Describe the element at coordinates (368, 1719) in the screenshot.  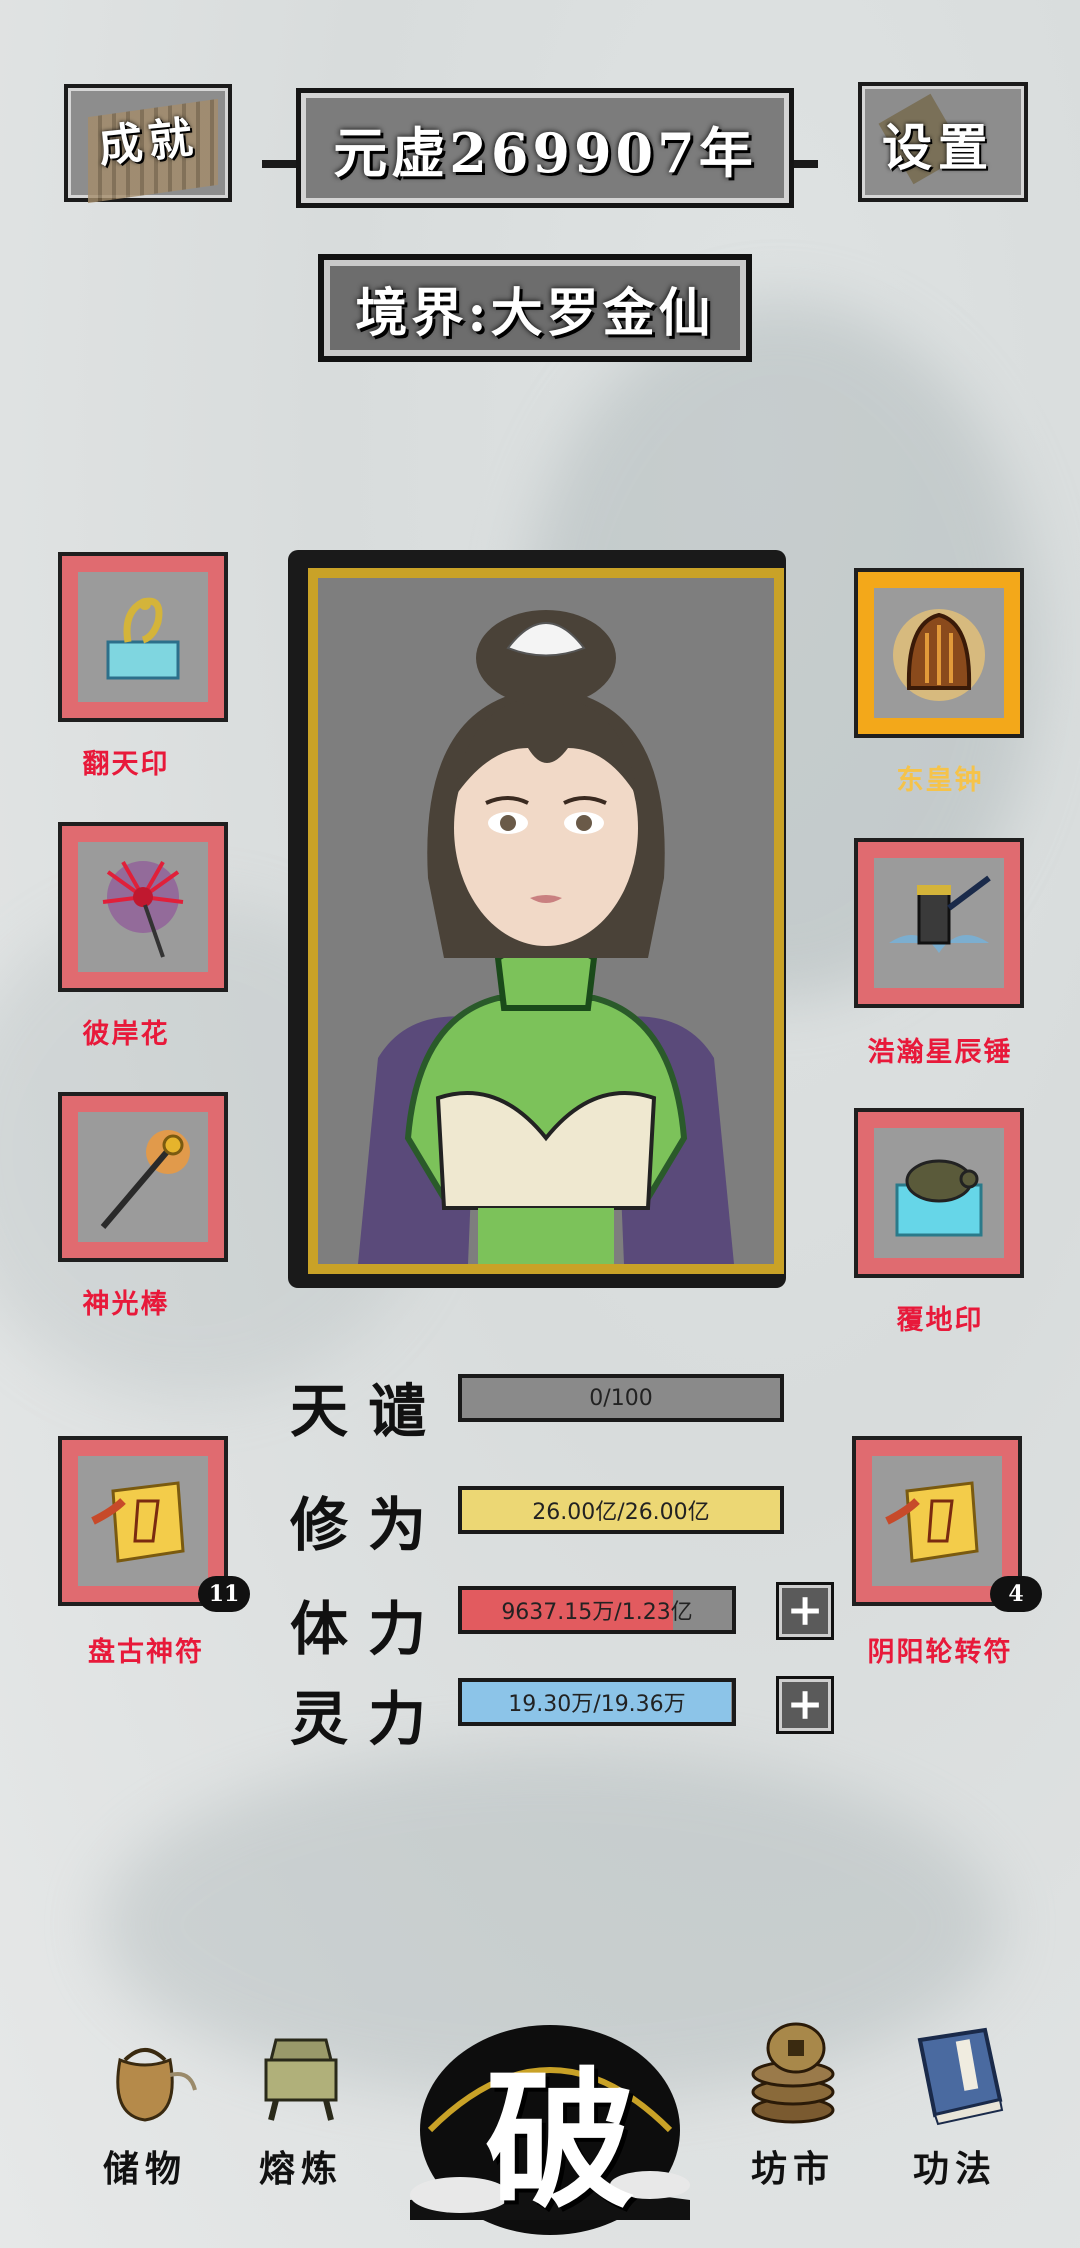
I see `spirit-label: 灵力` at that location.